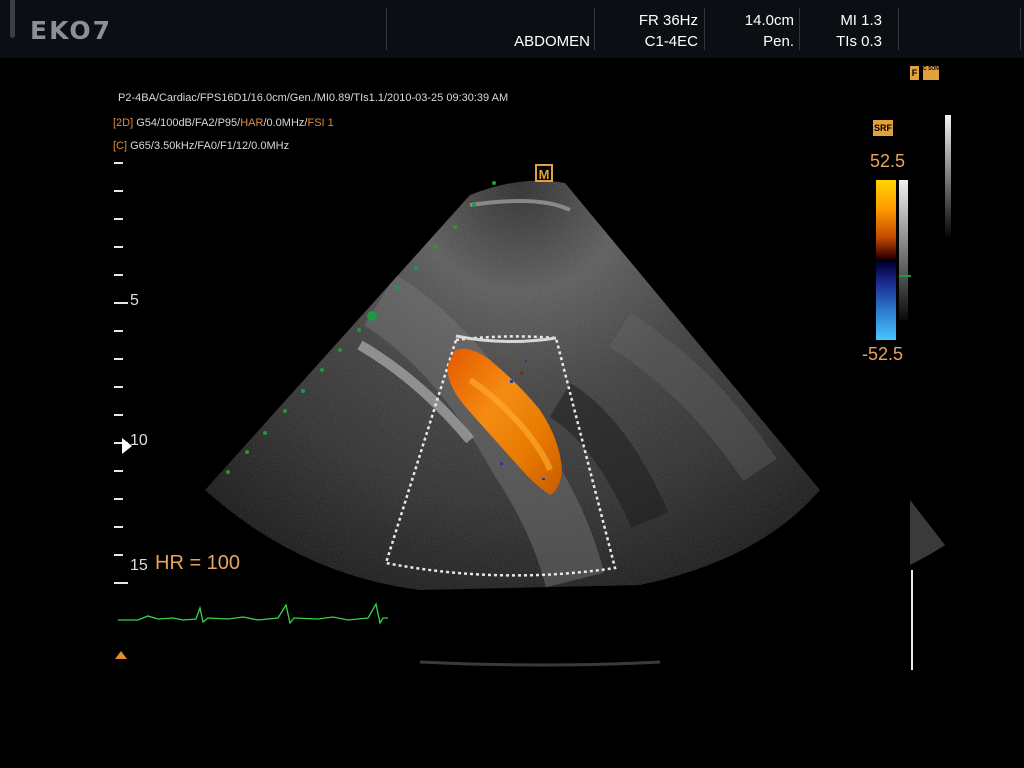 The image size is (1024, 768). Describe the element at coordinates (134, 300) in the screenshot. I see `depth-label-5: 5` at that location.